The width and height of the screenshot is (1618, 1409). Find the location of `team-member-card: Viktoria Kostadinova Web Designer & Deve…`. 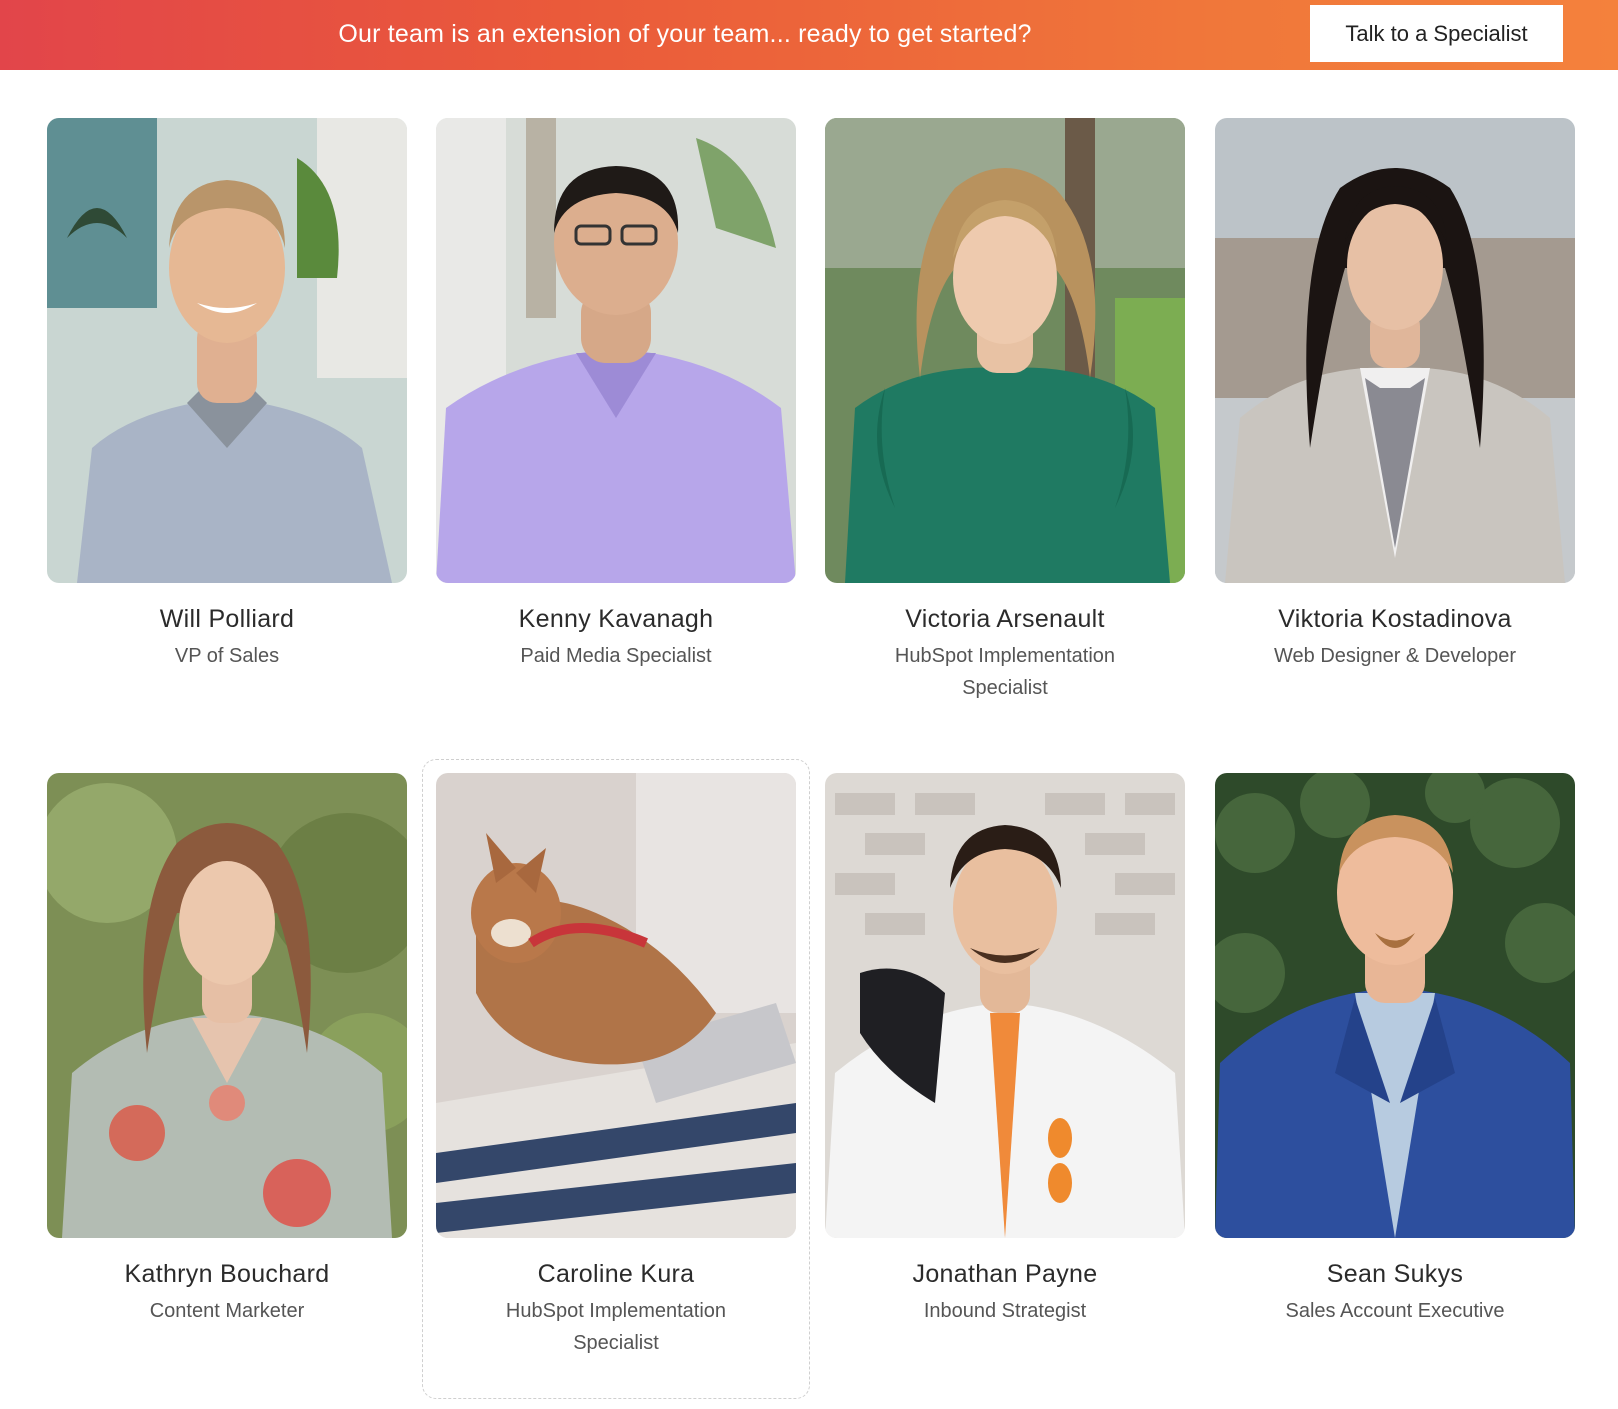

team-member-card: Viktoria Kostadinova Web Designer & Deve… is located at coordinates (1395, 395).